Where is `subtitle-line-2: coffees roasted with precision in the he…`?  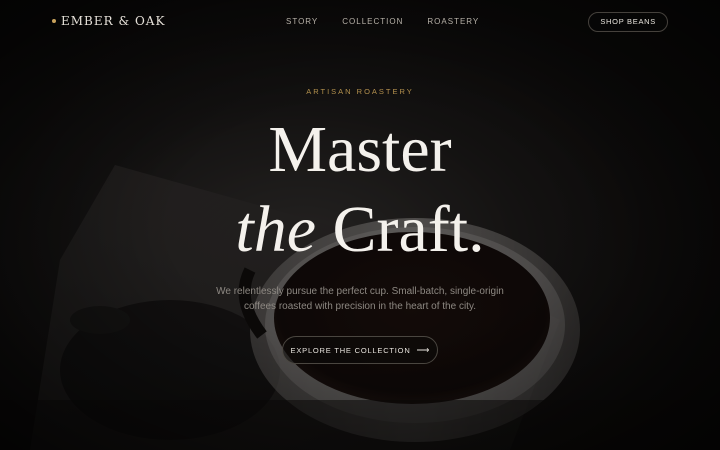 subtitle-line-2: coffees roasted with precision in the he… is located at coordinates (360, 306).